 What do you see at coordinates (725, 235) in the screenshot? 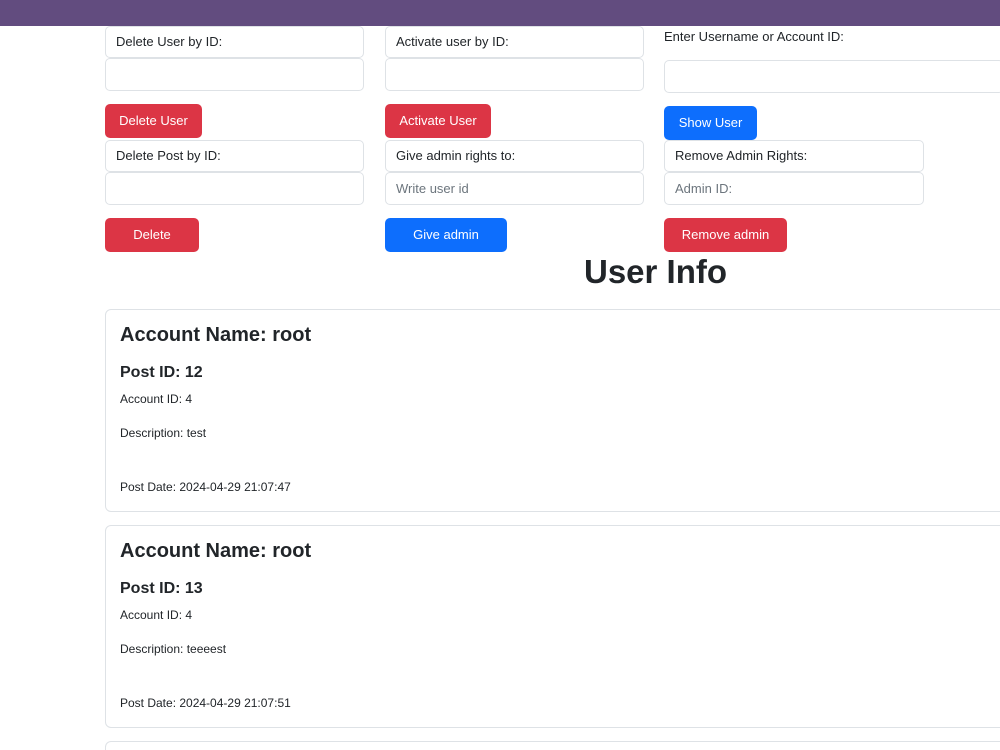
I see `remove-admin-button: Remove admin` at bounding box center [725, 235].